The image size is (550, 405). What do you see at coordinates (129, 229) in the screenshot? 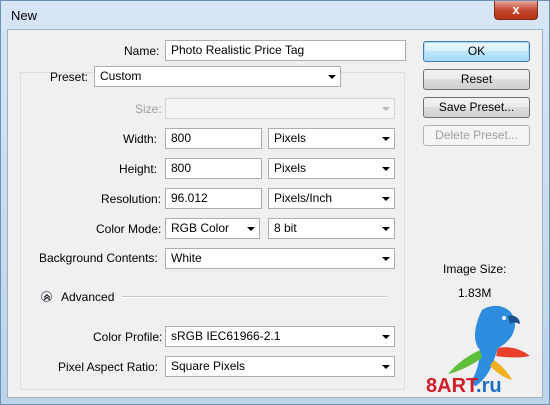
I see `color-mode-label: Color Mode:` at bounding box center [129, 229].